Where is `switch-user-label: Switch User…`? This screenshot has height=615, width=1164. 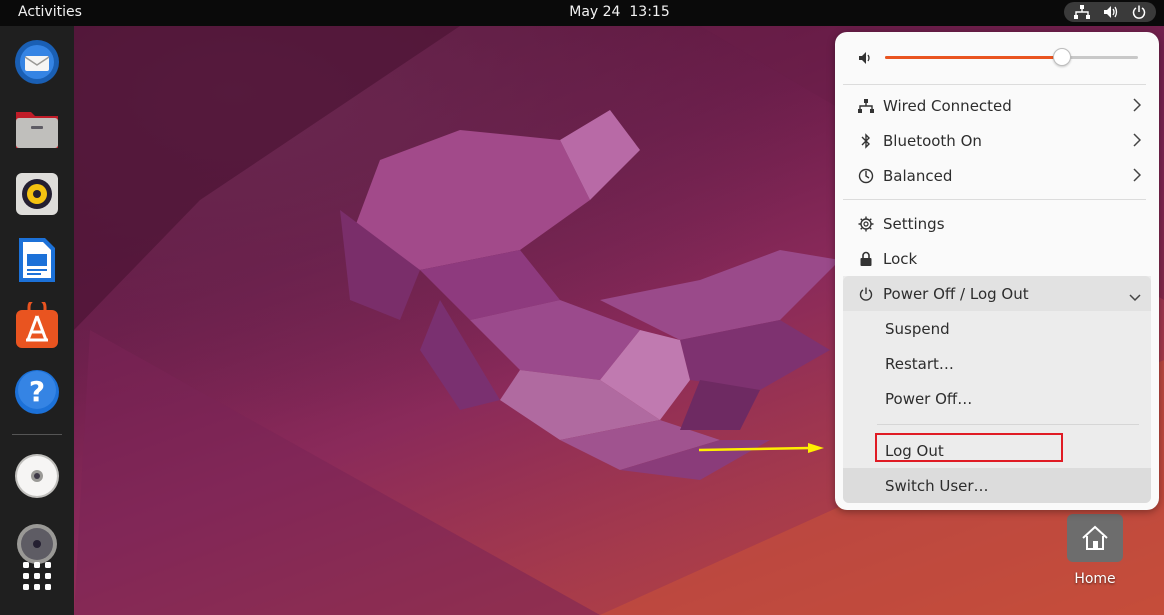 switch-user-label: Switch User… is located at coordinates (937, 485).